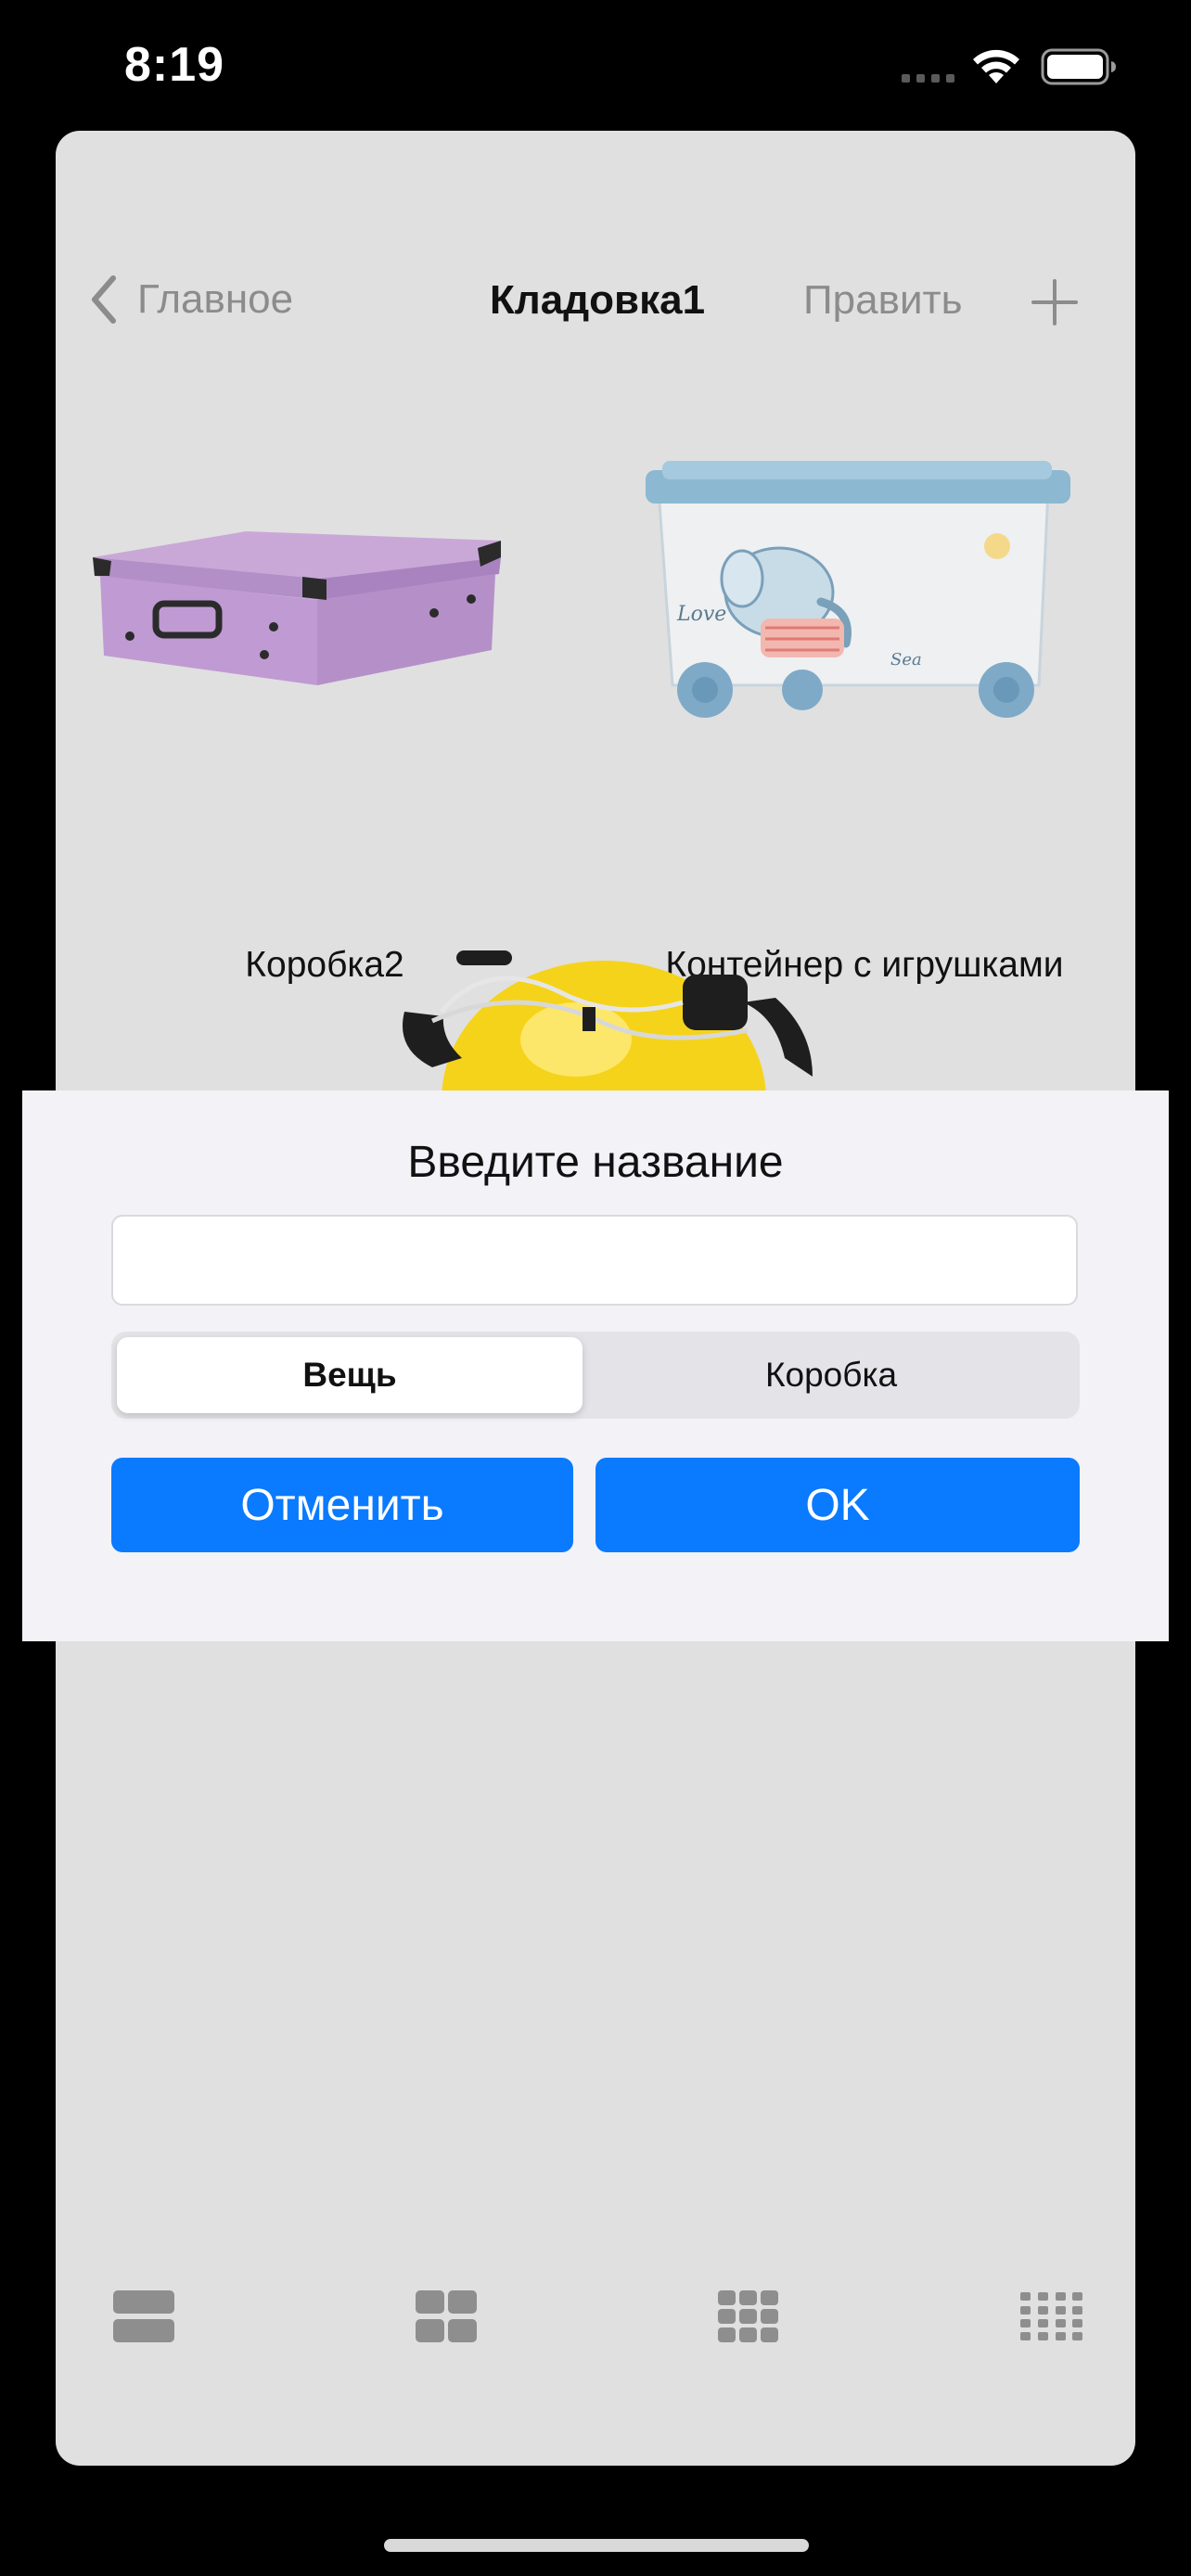 The height and width of the screenshot is (2576, 1191). I want to click on page-title-text: Кладовка1, so click(597, 300).